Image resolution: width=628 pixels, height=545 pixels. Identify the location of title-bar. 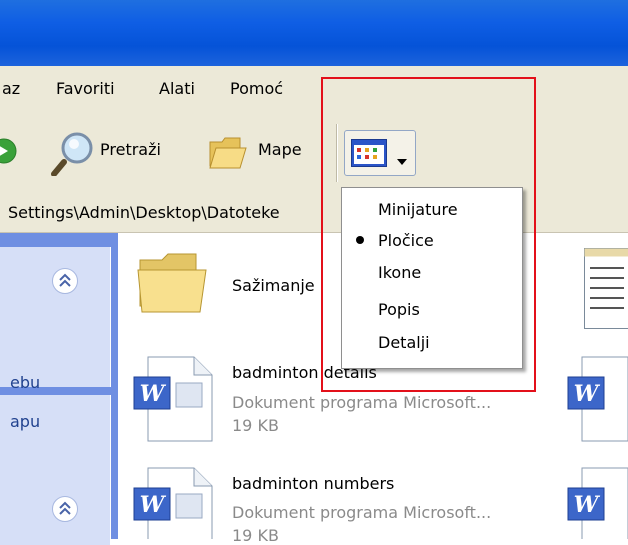
(314, 33).